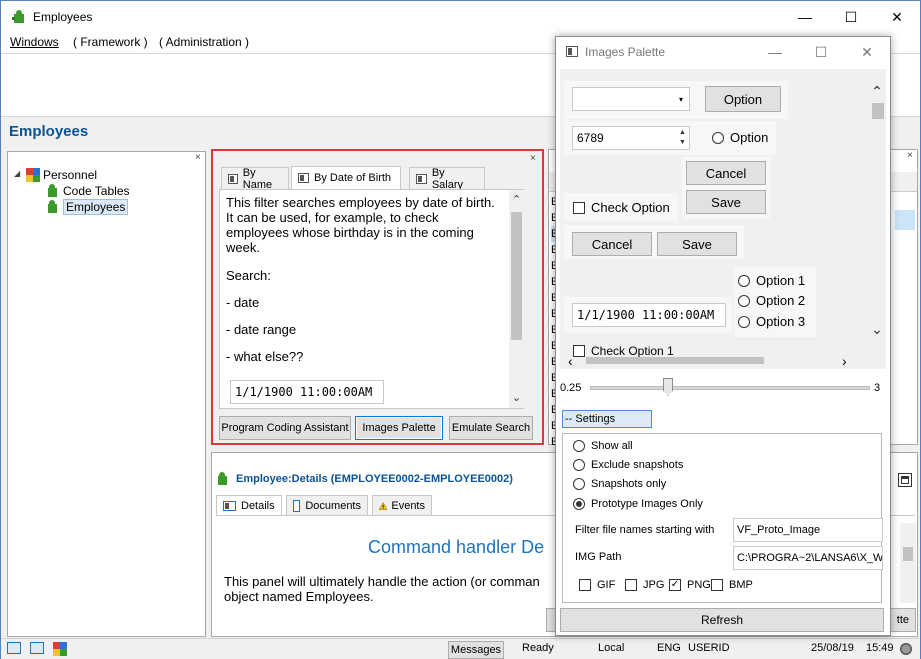 This screenshot has width=921, height=659. What do you see at coordinates (726, 173) in the screenshot?
I see `cancel-button: Cancel` at bounding box center [726, 173].